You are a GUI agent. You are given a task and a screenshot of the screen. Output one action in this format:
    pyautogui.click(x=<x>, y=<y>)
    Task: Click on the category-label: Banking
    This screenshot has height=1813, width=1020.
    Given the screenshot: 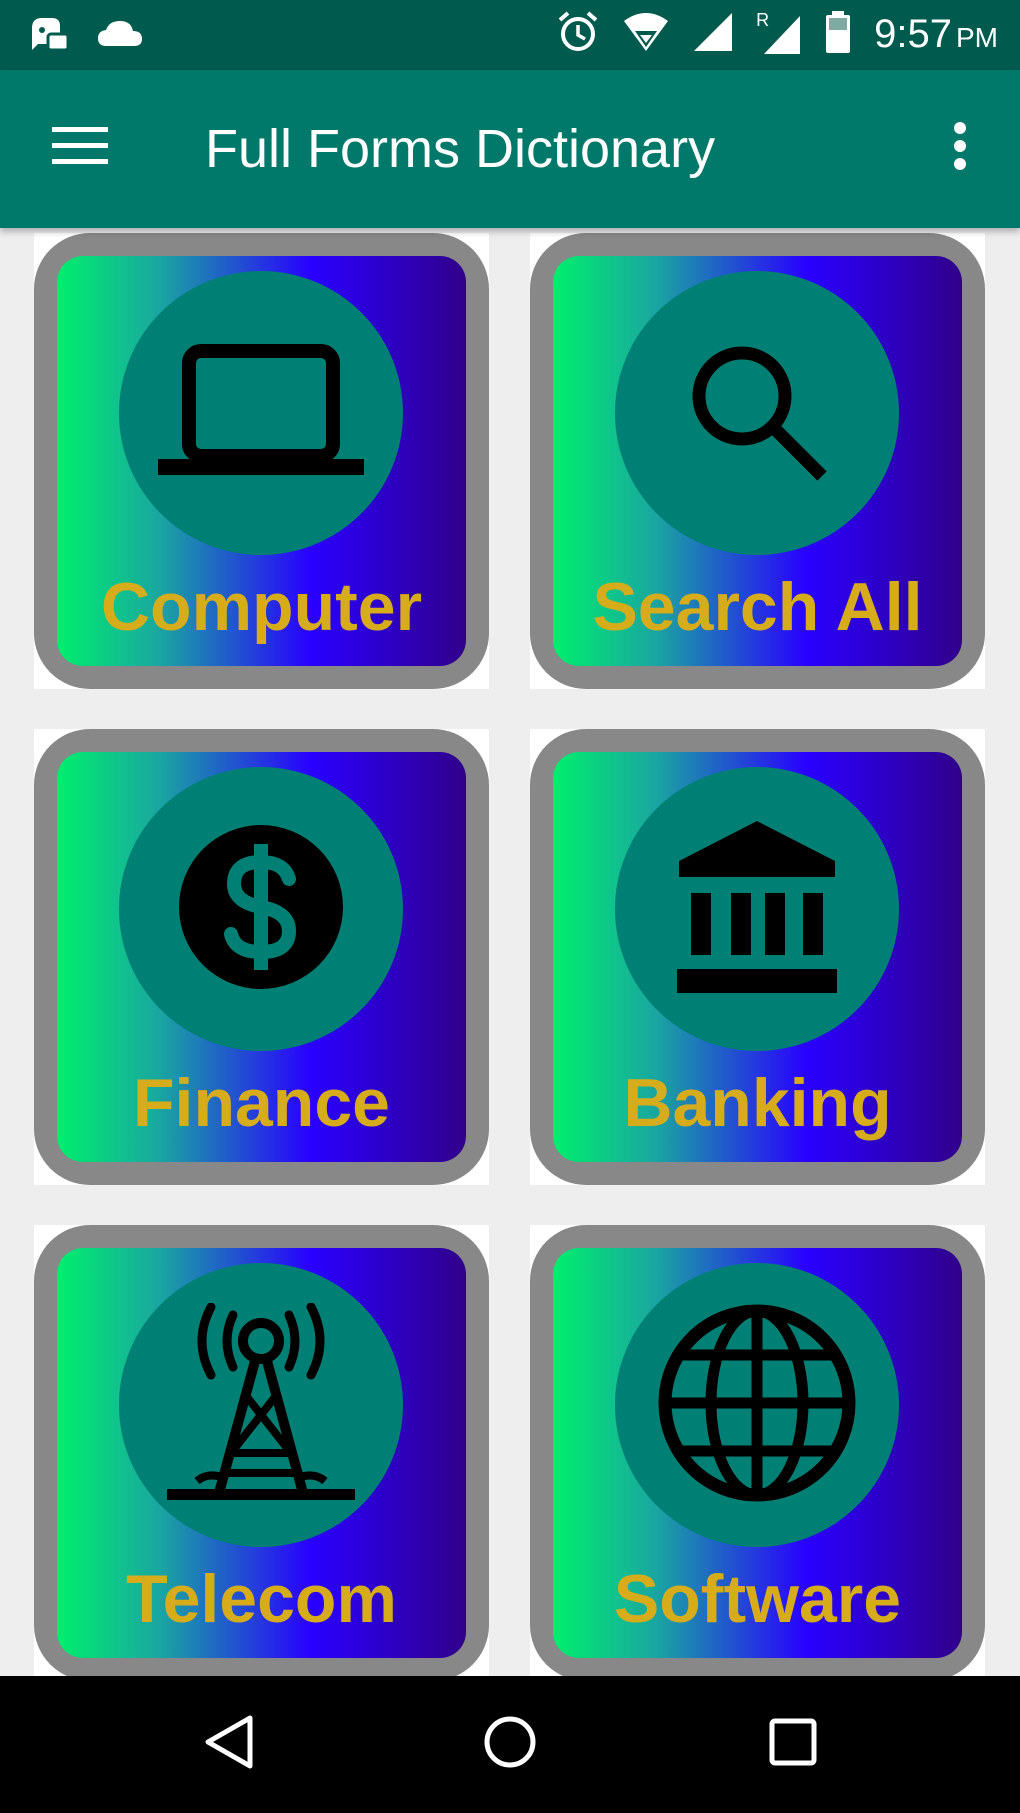 What is the action you would take?
    pyautogui.click(x=757, y=1103)
    